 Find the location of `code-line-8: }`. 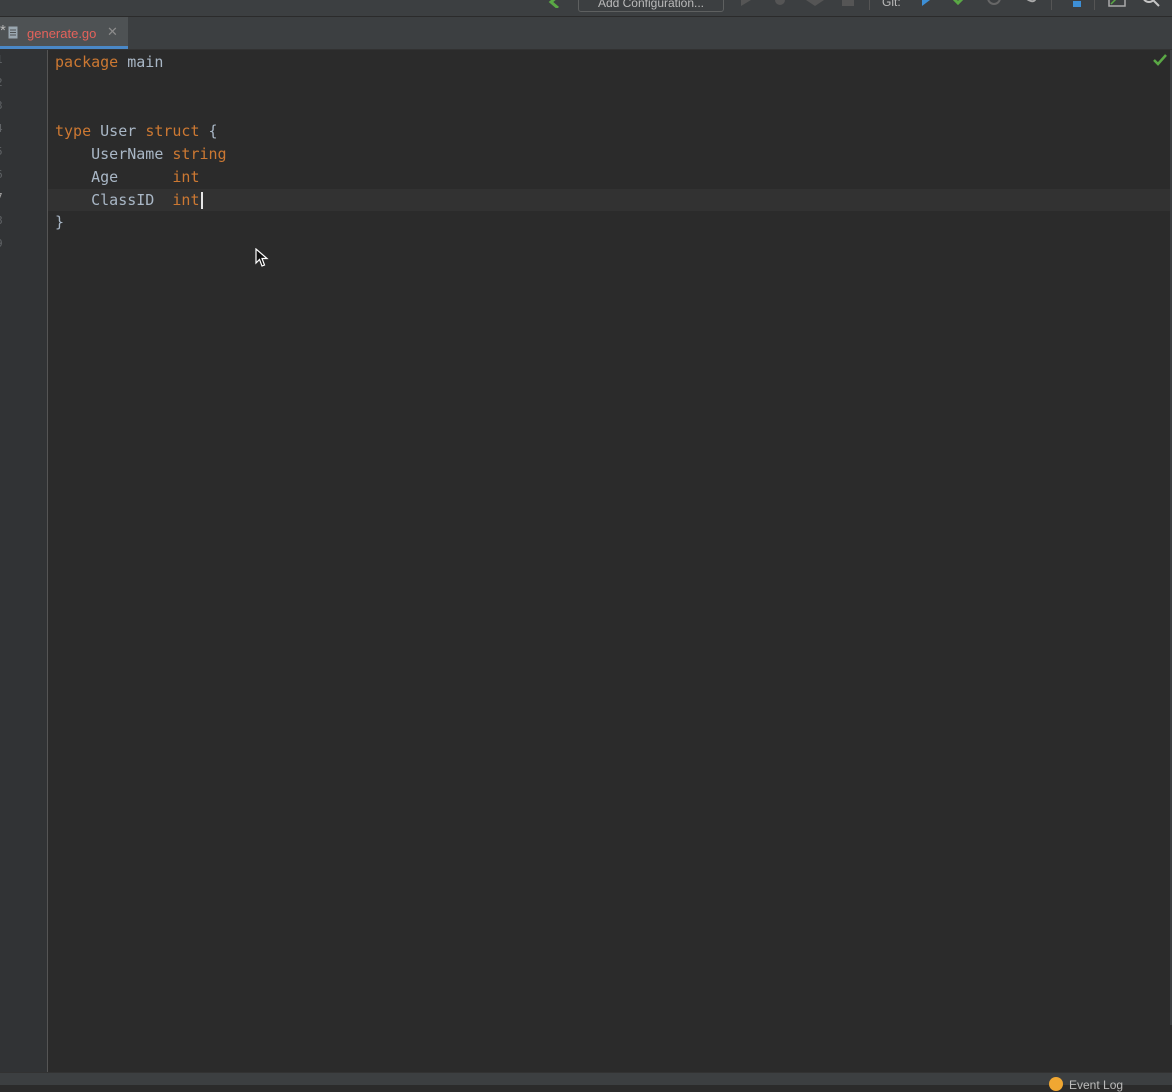

code-line-8: } is located at coordinates (59, 222).